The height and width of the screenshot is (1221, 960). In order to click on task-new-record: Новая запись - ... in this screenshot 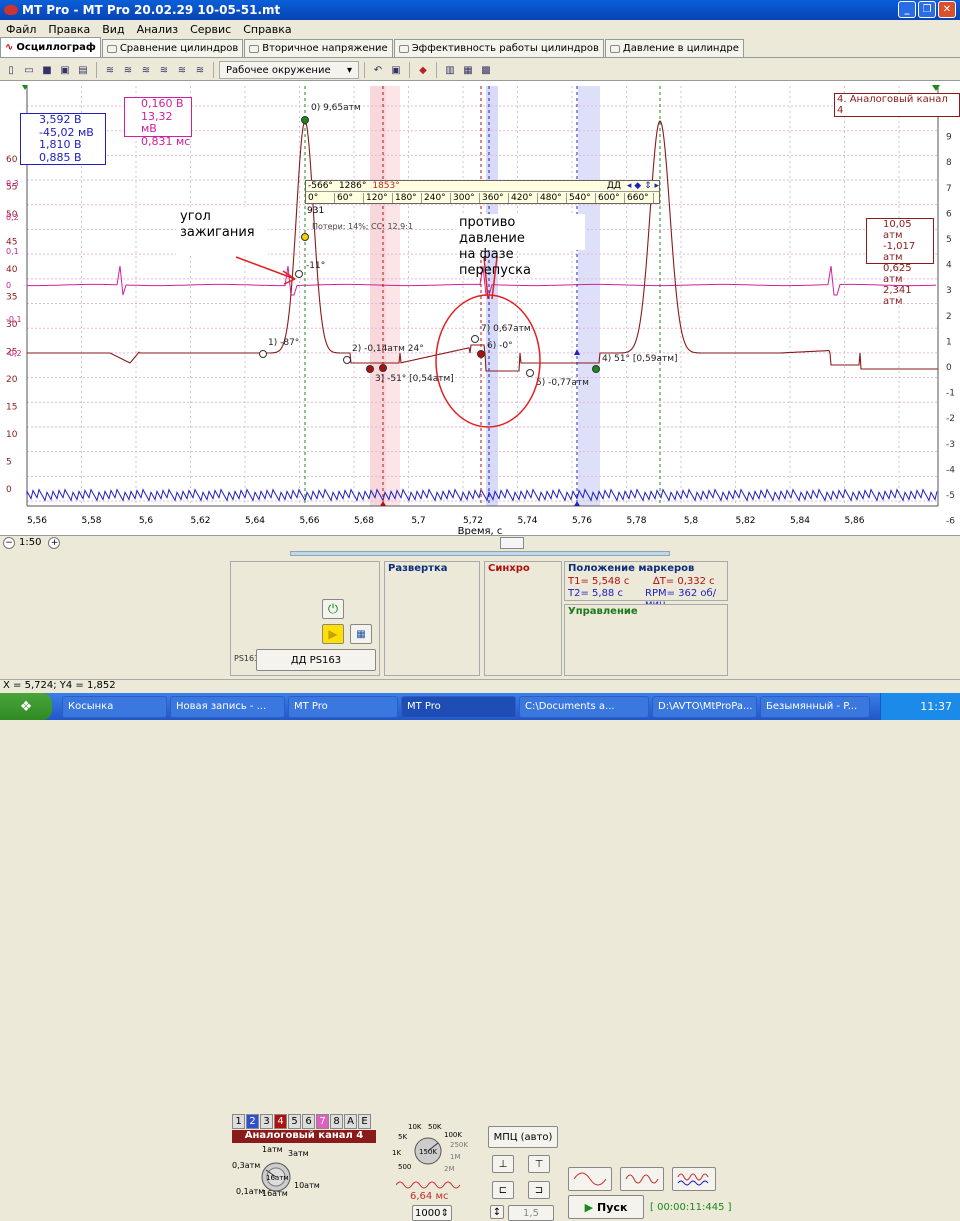, I will do `click(227, 706)`.